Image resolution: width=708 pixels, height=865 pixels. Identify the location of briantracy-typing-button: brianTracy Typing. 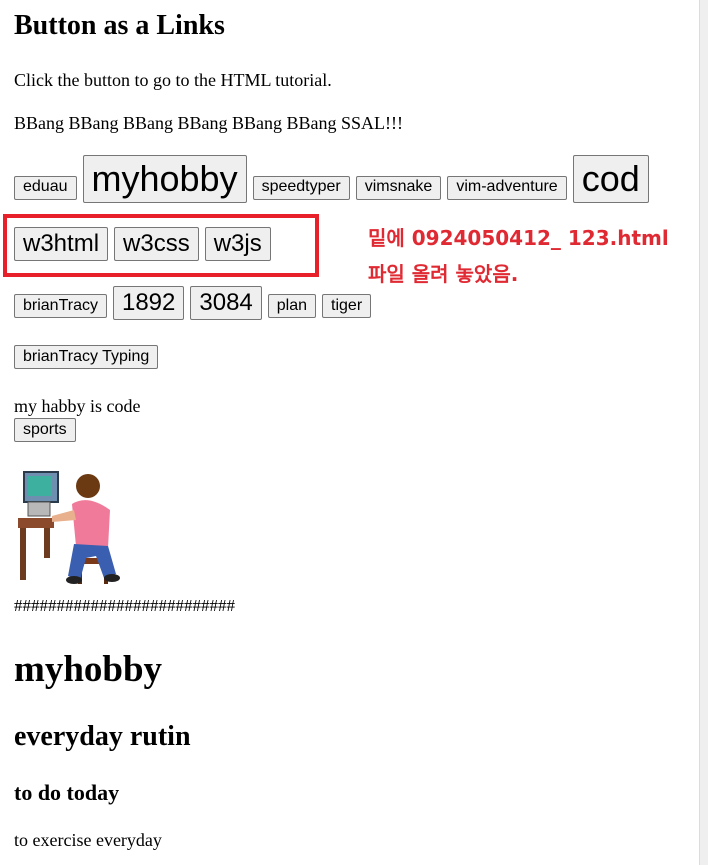
(86, 357).